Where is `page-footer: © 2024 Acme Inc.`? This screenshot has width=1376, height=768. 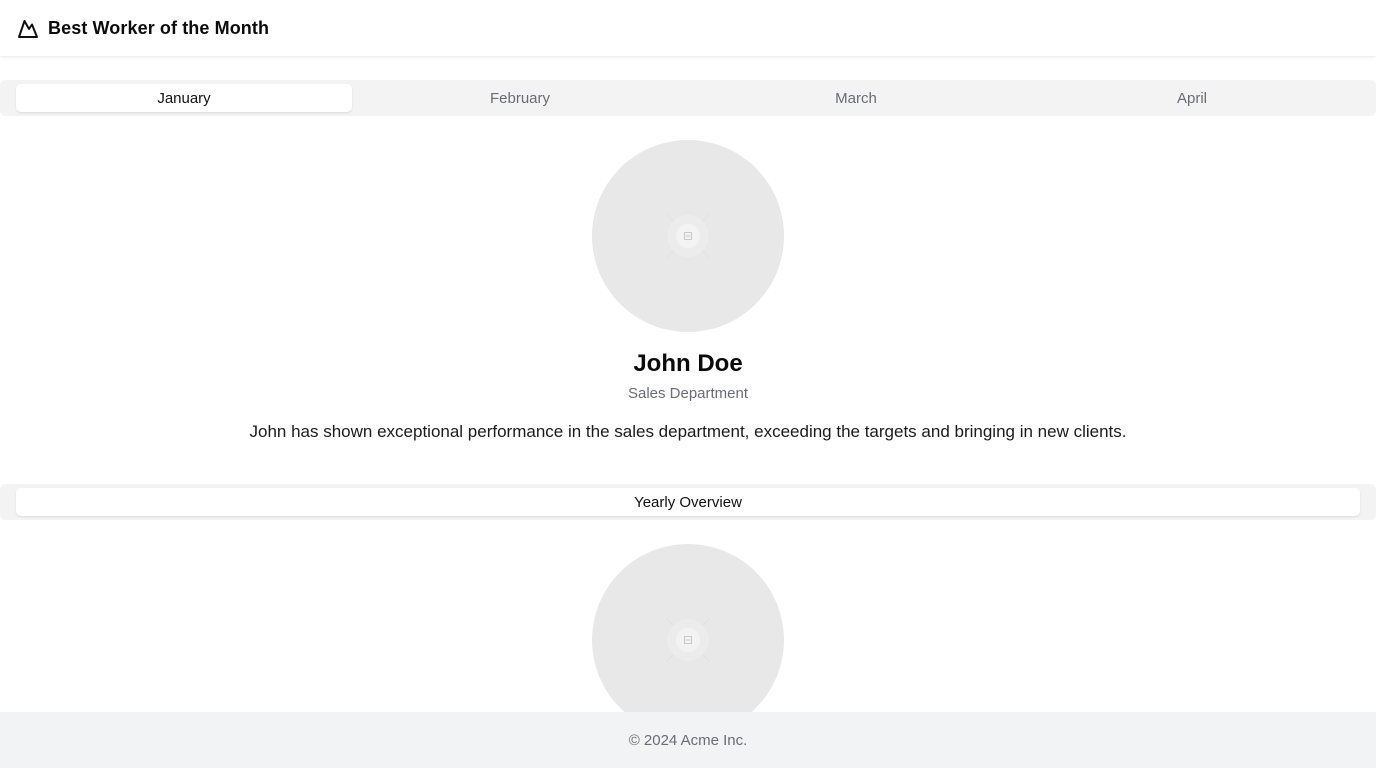 page-footer: © 2024 Acme Inc. is located at coordinates (688, 740).